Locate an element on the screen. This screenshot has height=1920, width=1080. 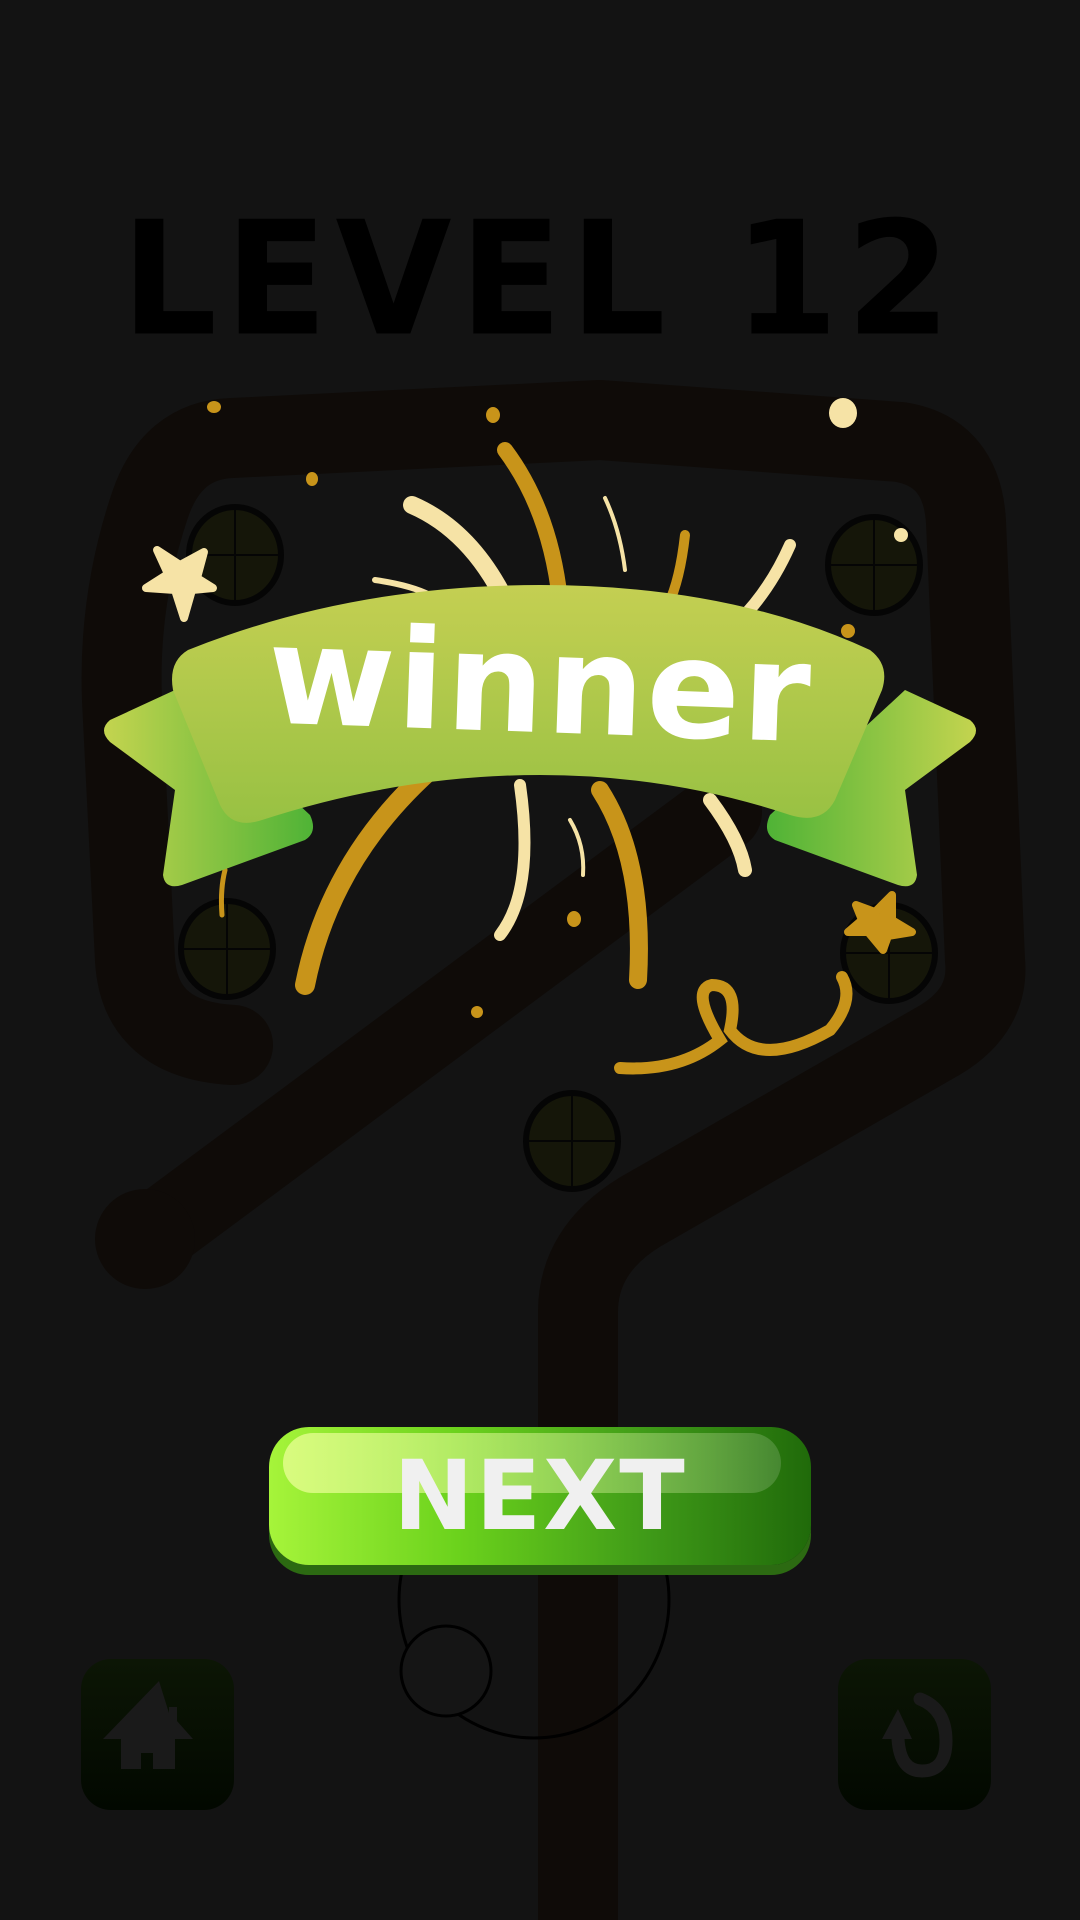
level-title: LEVEL 12 is located at coordinates (540, 280).